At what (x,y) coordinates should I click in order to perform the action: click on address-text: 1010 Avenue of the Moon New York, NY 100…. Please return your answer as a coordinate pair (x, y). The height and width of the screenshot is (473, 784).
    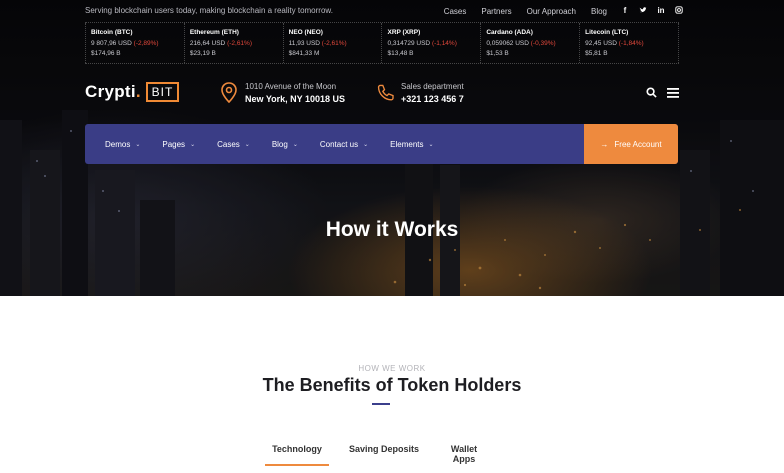
    Looking at the image, I should click on (295, 93).